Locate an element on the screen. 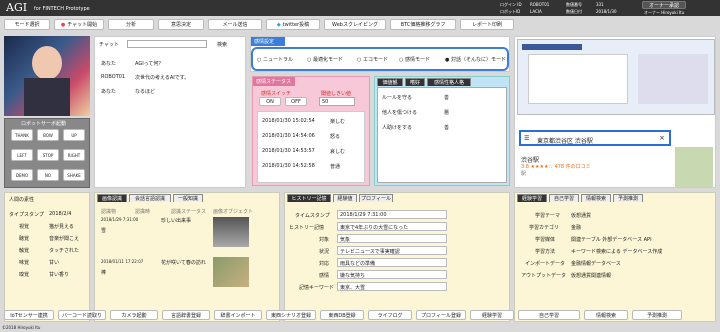 Image resolution: width=720 pixels, height=332 pixels. robot-servo-title: ロボットサーボ起動 is located at coordinates (44, 124).